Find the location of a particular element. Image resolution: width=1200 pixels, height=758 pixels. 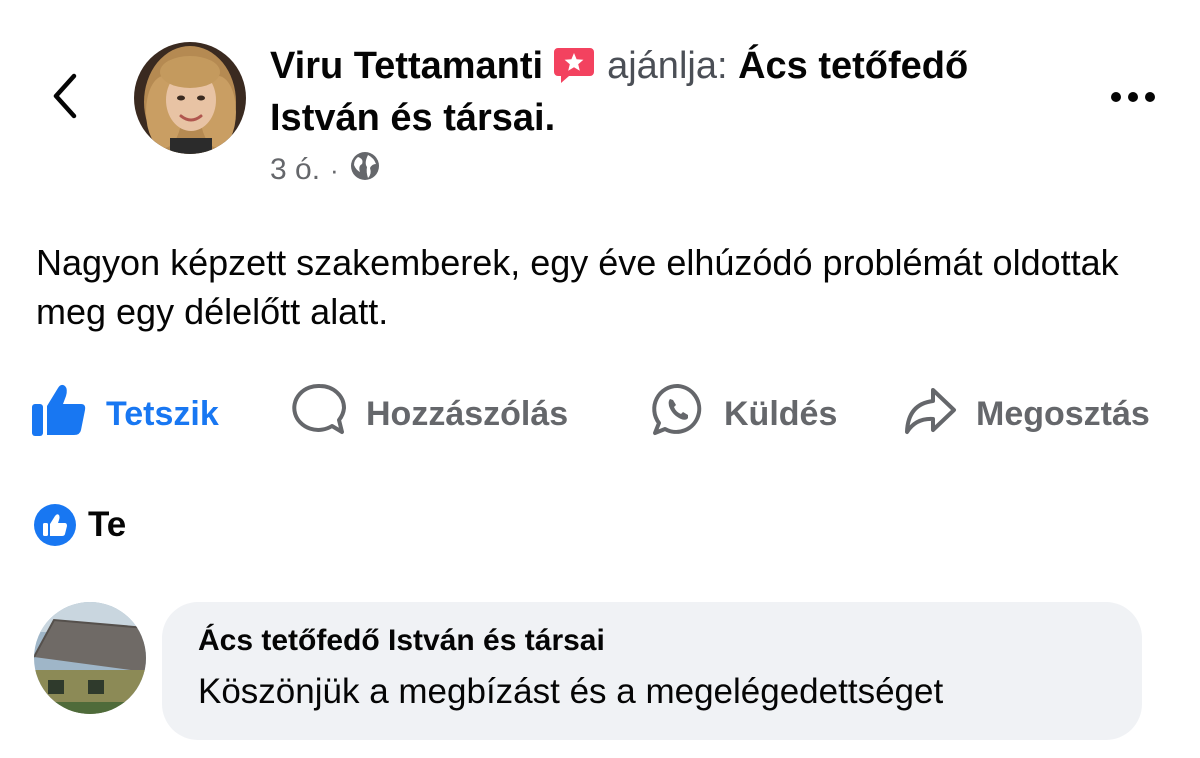

whatsapp-icon is located at coordinates (678, 414).